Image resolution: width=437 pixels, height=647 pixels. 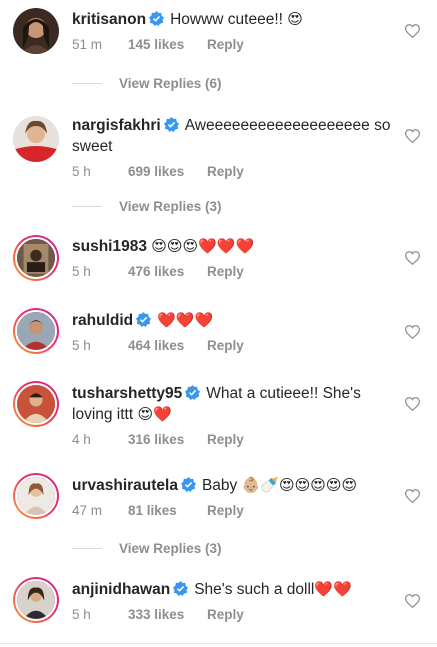 What do you see at coordinates (170, 83) in the screenshot?
I see `view-replies-label: View Replies (6)` at bounding box center [170, 83].